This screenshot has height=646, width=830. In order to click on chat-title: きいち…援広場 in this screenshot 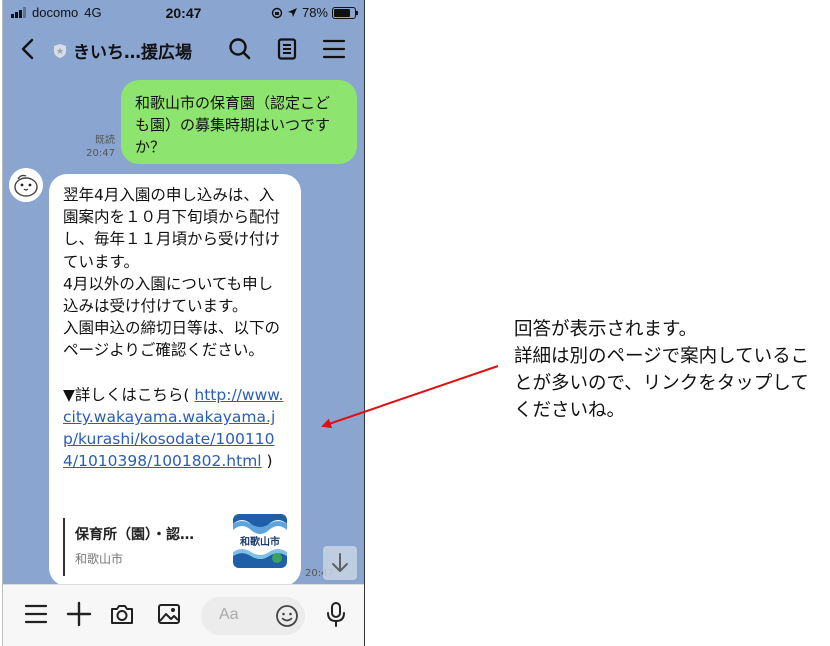, I will do `click(122, 50)`.